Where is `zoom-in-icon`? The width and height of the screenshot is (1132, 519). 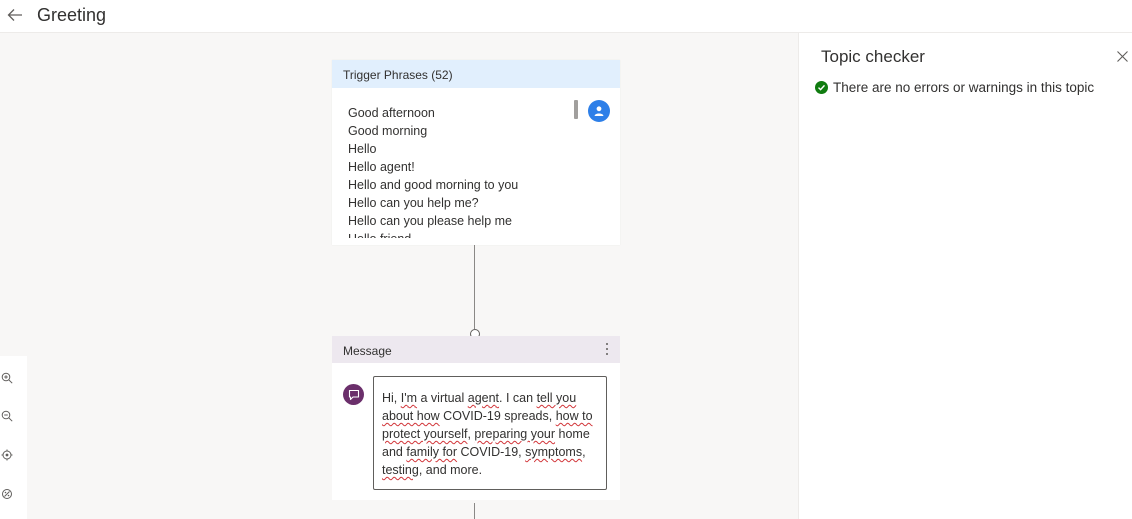 zoom-in-icon is located at coordinates (7, 378).